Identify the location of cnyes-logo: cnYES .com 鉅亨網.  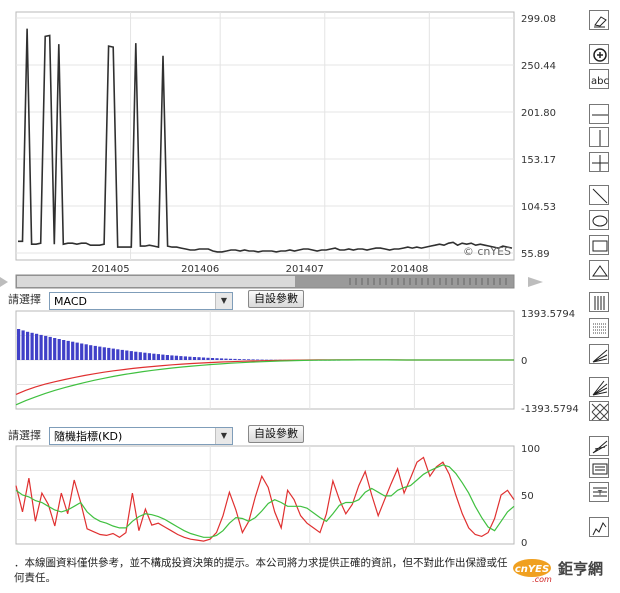
(564, 570).